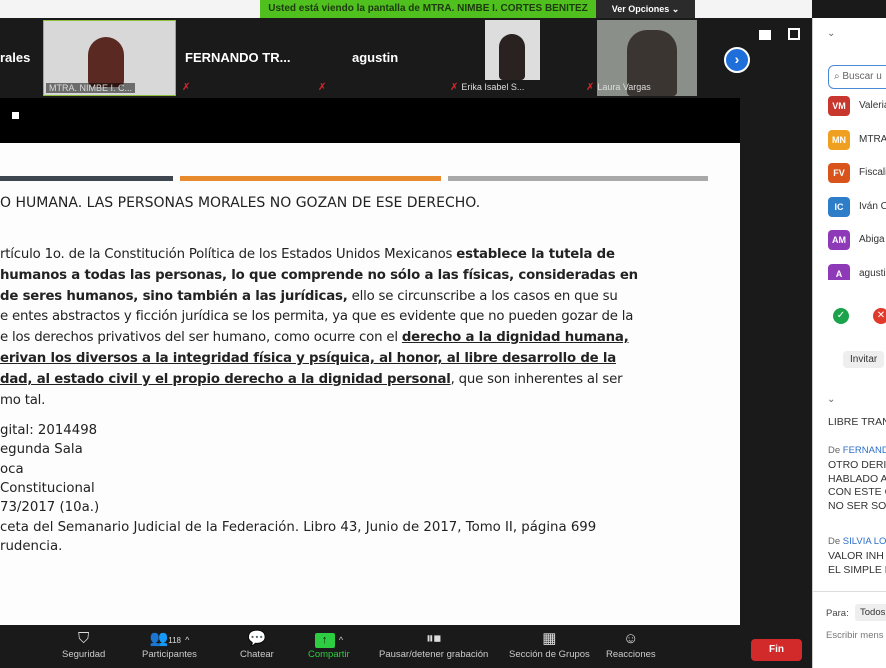 This screenshot has height=668, width=886. What do you see at coordinates (864, 450) in the screenshot?
I see `chat-sender: FERNAND` at bounding box center [864, 450].